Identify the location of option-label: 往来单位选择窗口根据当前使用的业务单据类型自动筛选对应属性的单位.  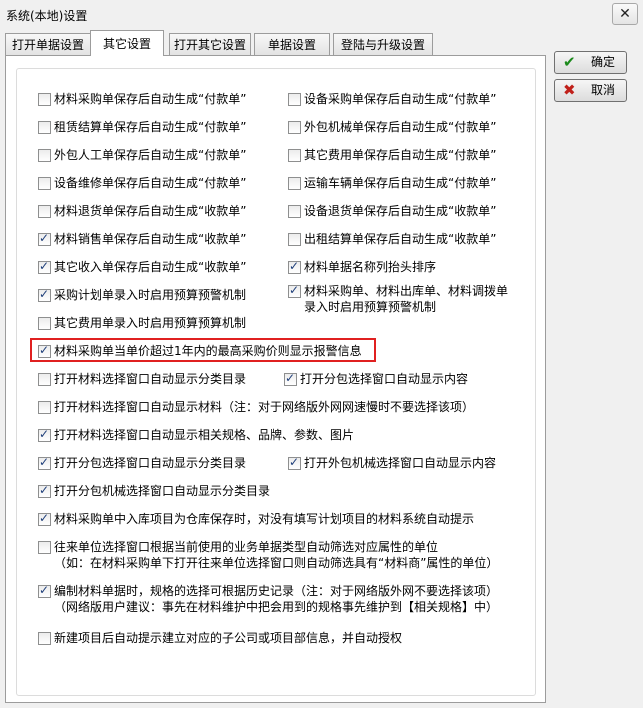
(246, 547).